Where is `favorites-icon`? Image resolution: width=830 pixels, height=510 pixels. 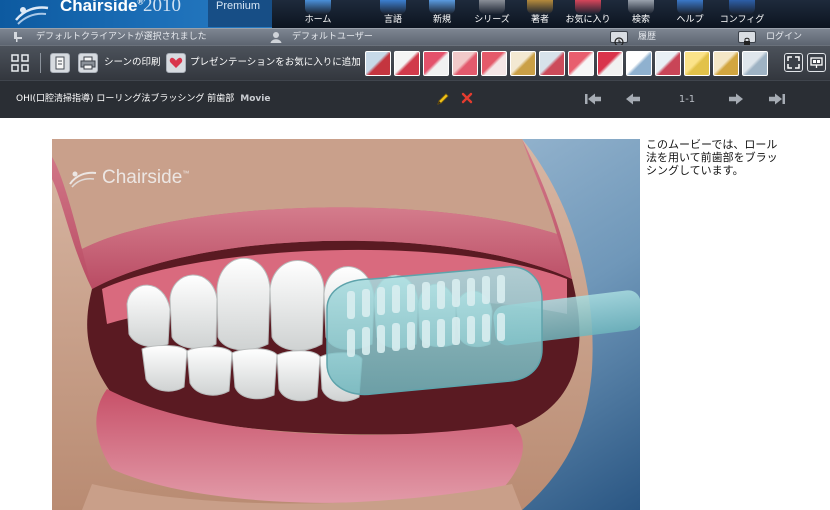
favorites-icon is located at coordinates (588, 7).